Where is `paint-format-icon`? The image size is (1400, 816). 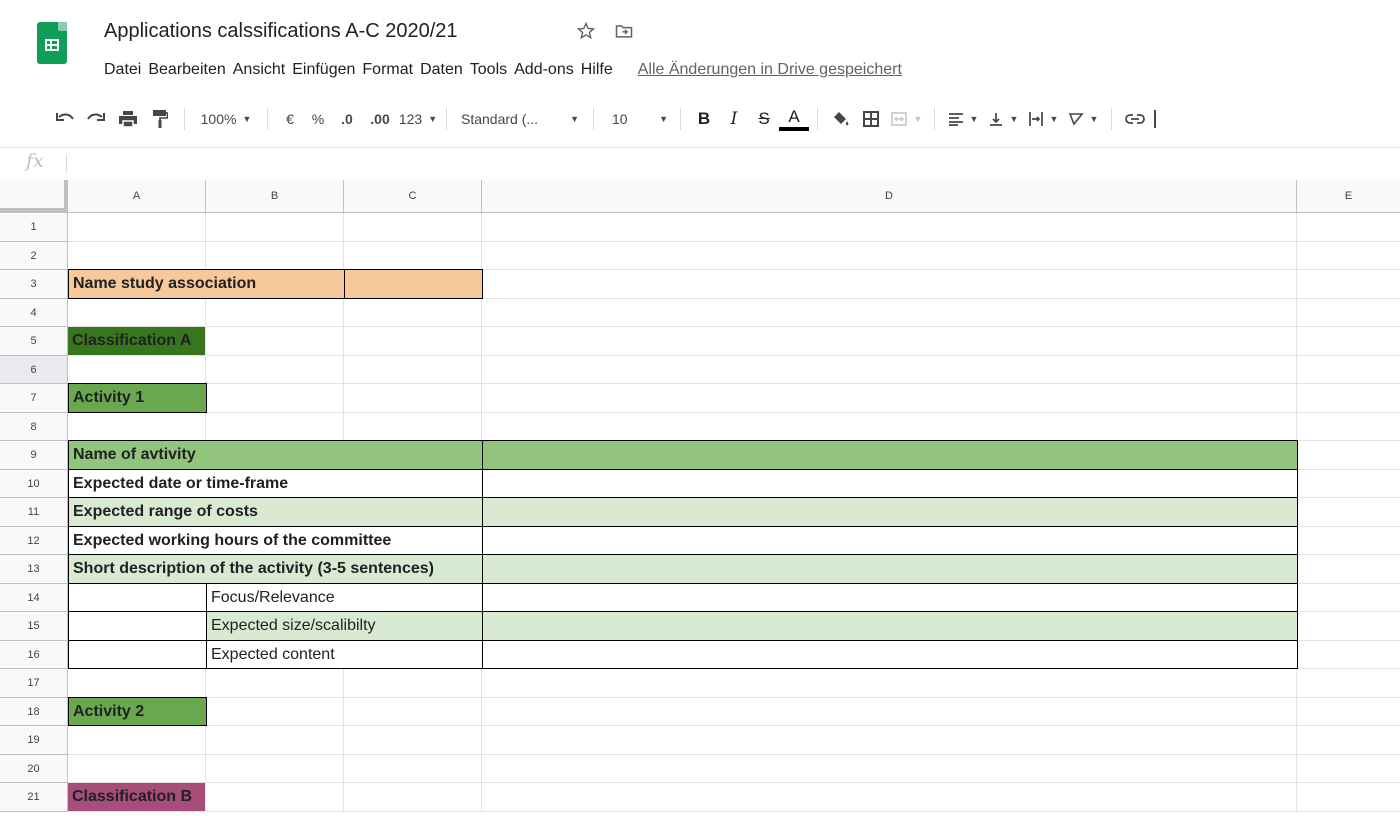
paint-format-icon is located at coordinates (160, 119).